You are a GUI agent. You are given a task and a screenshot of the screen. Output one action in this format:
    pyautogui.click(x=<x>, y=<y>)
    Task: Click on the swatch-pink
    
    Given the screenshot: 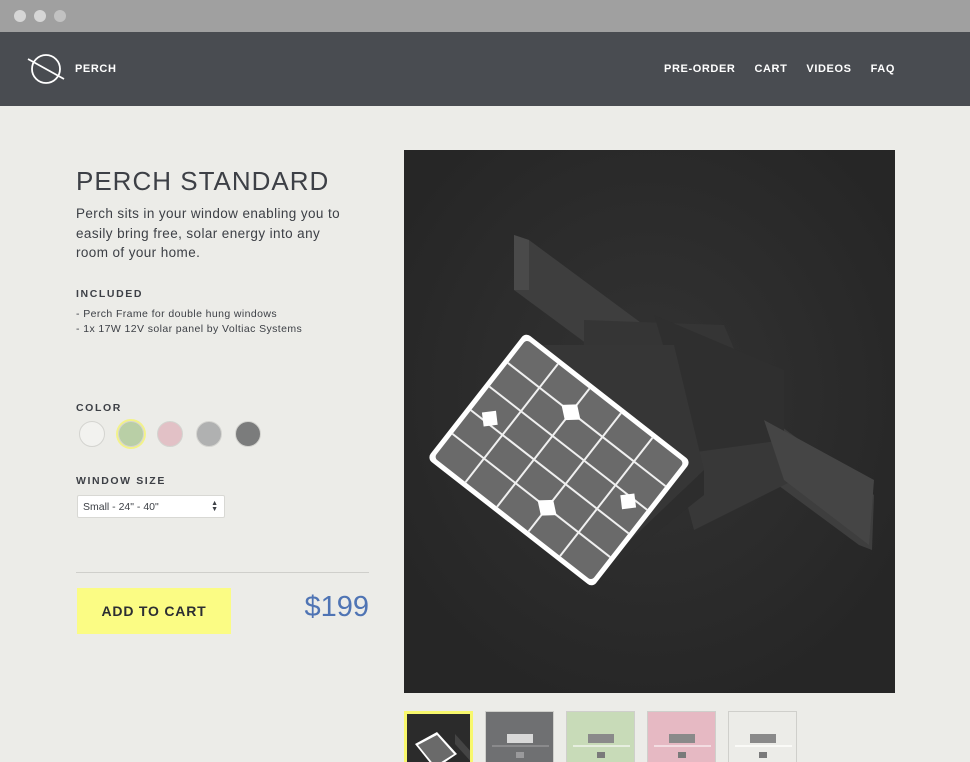 What is the action you would take?
    pyautogui.click(x=170, y=434)
    